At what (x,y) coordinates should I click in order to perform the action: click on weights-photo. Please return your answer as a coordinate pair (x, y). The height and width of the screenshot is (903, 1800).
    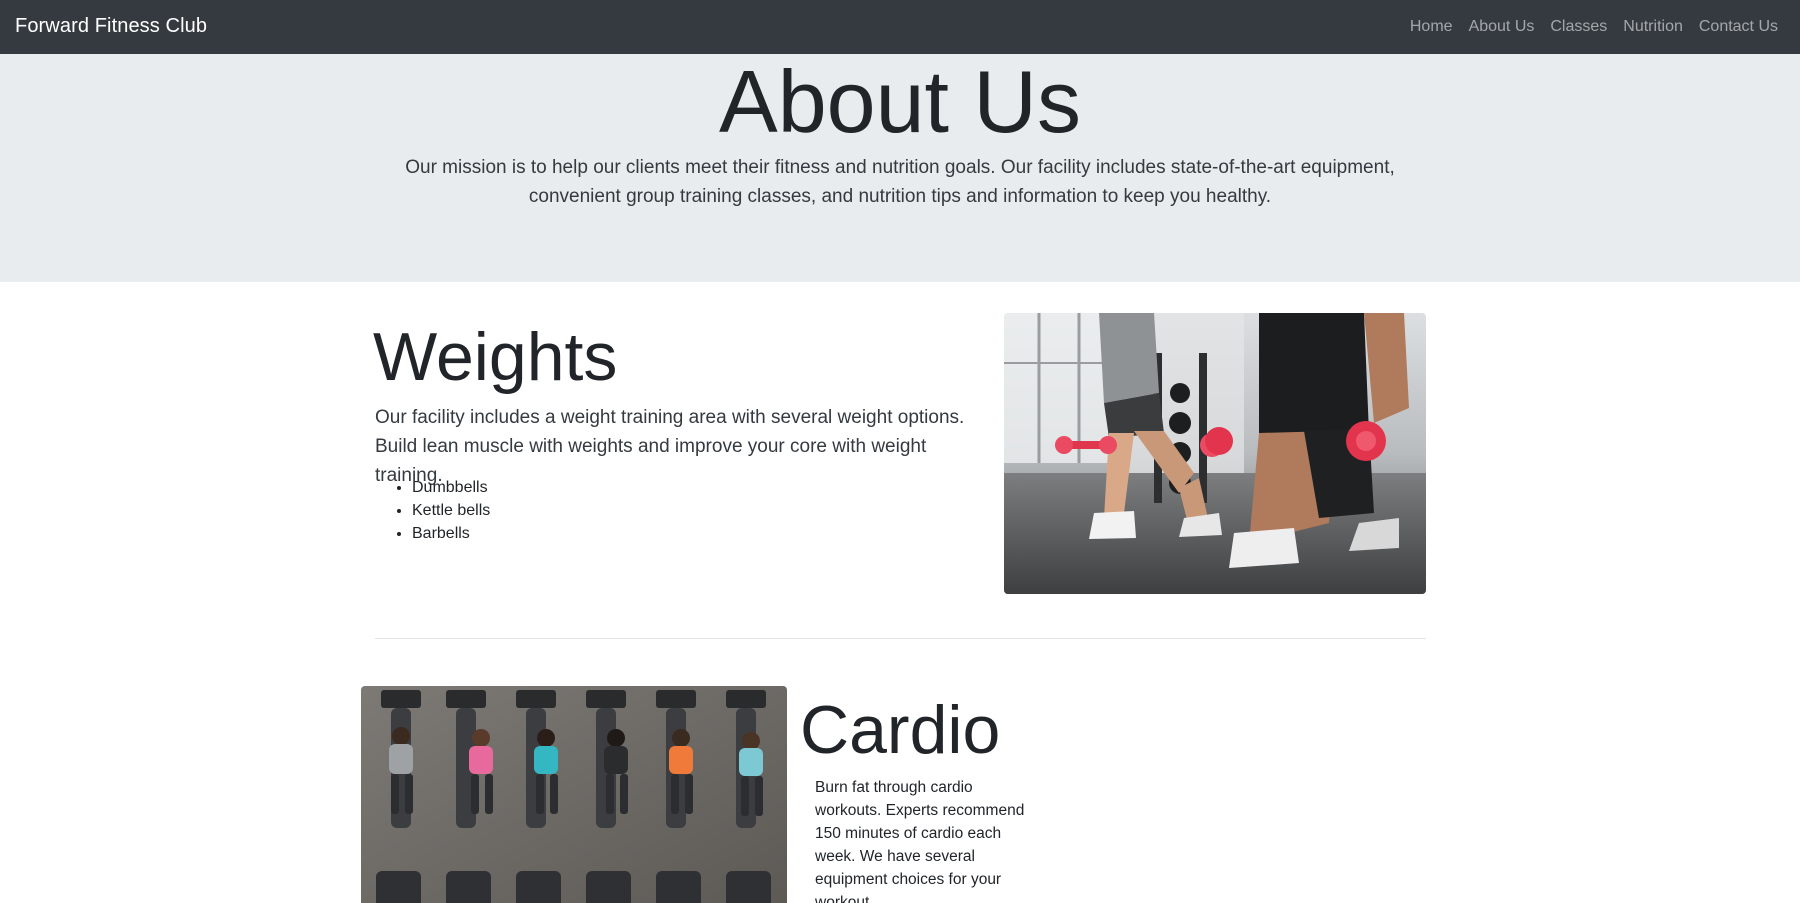
    Looking at the image, I should click on (1215, 453).